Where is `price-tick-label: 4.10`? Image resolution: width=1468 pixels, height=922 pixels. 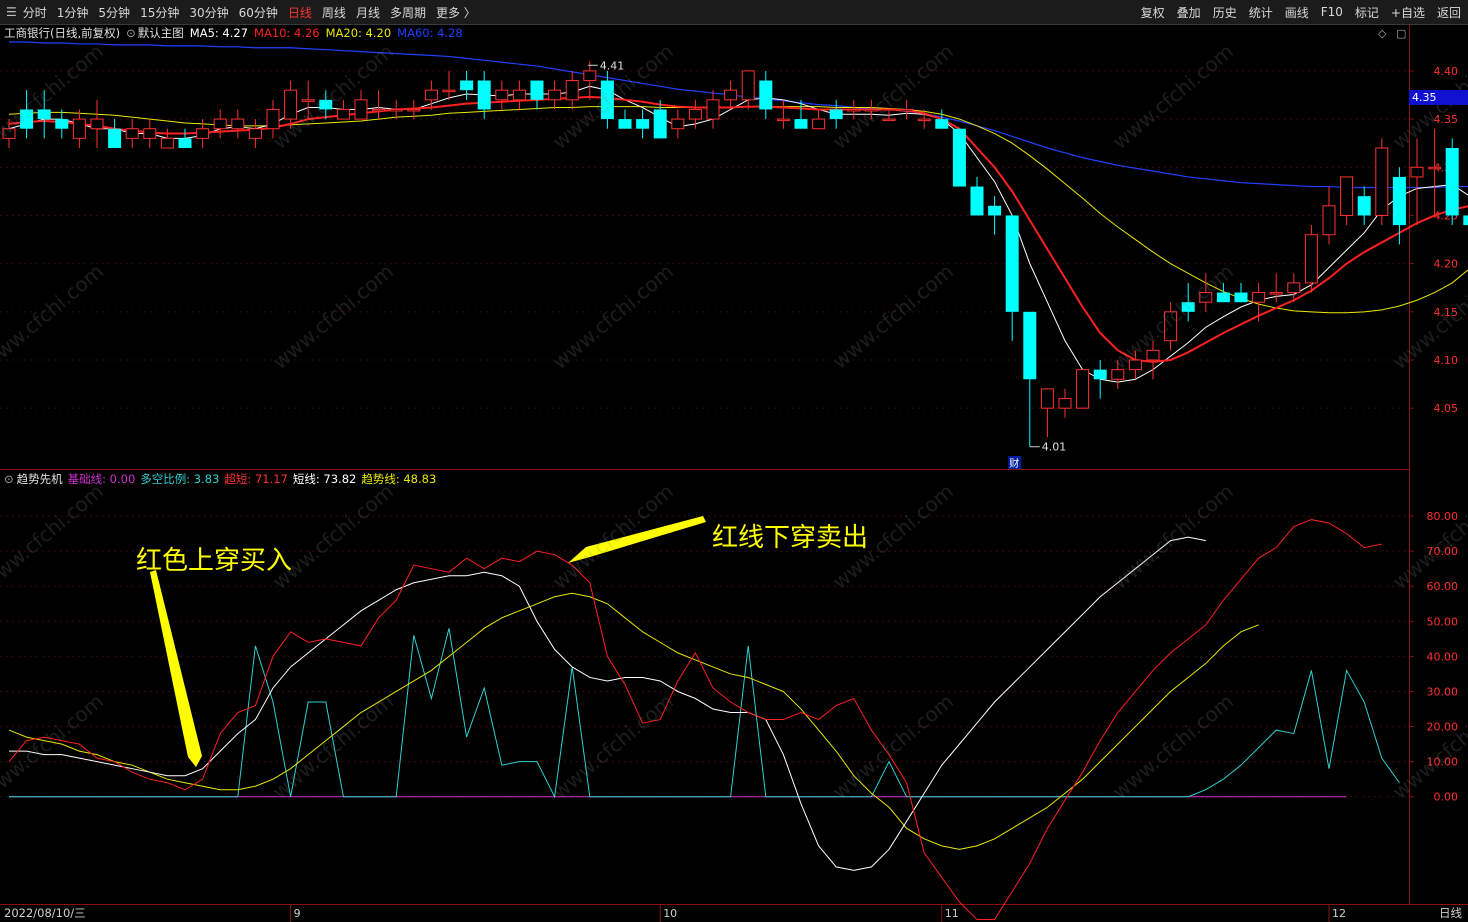 price-tick-label: 4.10 is located at coordinates (1446, 360).